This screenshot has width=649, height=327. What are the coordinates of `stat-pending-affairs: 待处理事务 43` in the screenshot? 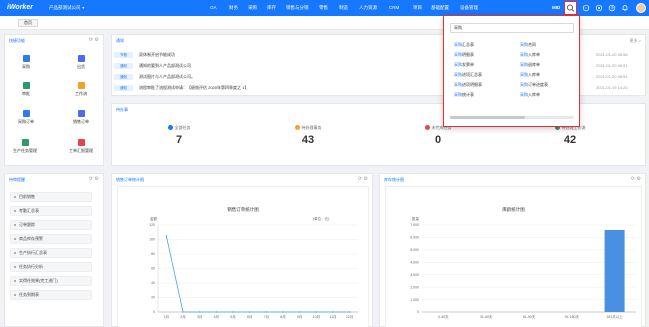 It's located at (308, 135).